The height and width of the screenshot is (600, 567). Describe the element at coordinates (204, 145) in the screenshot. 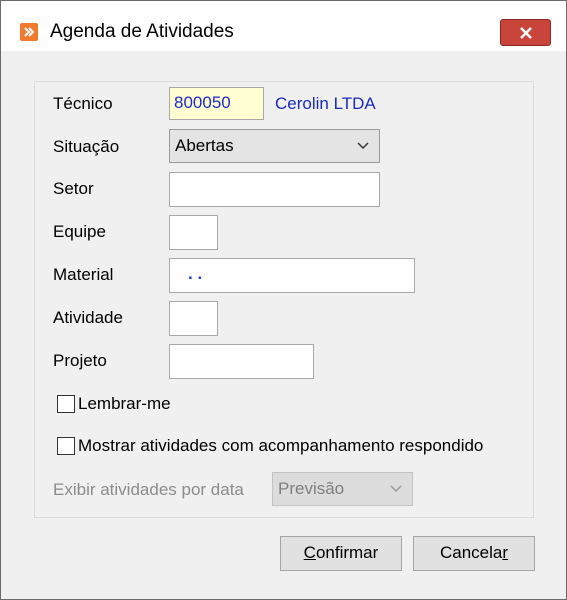

I see `situacao-value: Abertas` at that location.